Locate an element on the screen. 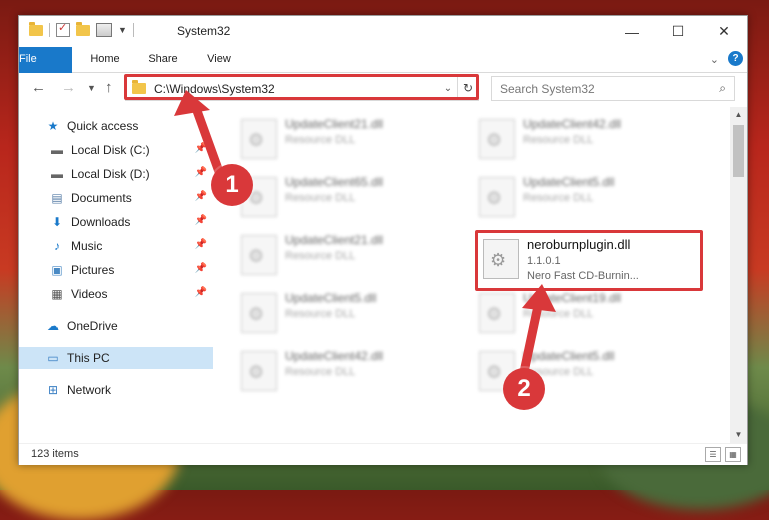 The image size is (769, 520). arrow-to-file is located at coordinates (531, 339).